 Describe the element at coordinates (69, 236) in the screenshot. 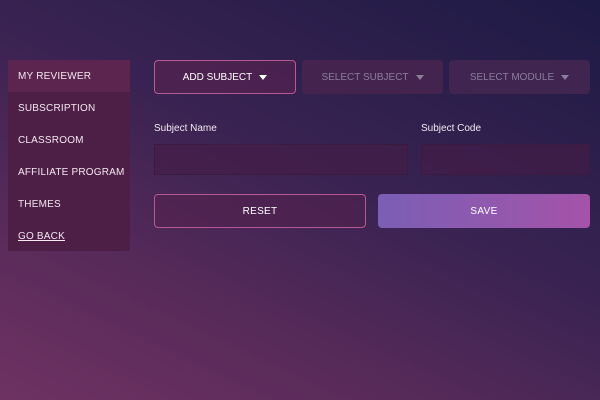

I see `sidebar-item-go-back: GO BACK` at that location.